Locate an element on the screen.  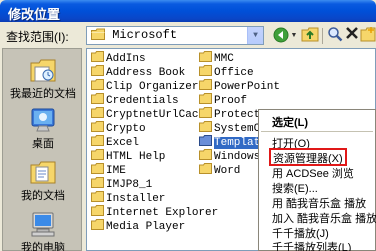
folder-item: Internet Explorer is located at coordinates (155, 212).